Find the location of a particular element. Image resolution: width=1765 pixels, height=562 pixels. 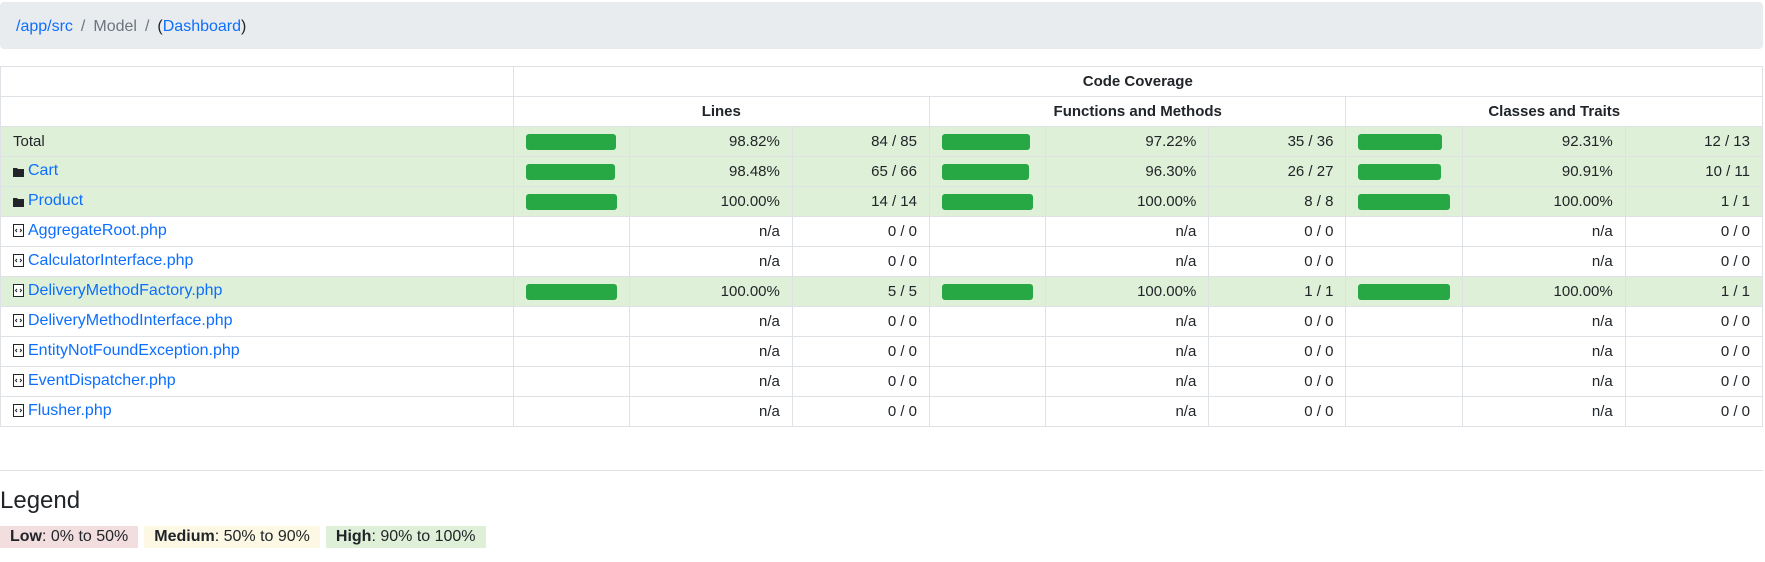

name-cell: Total is located at coordinates (257, 141).